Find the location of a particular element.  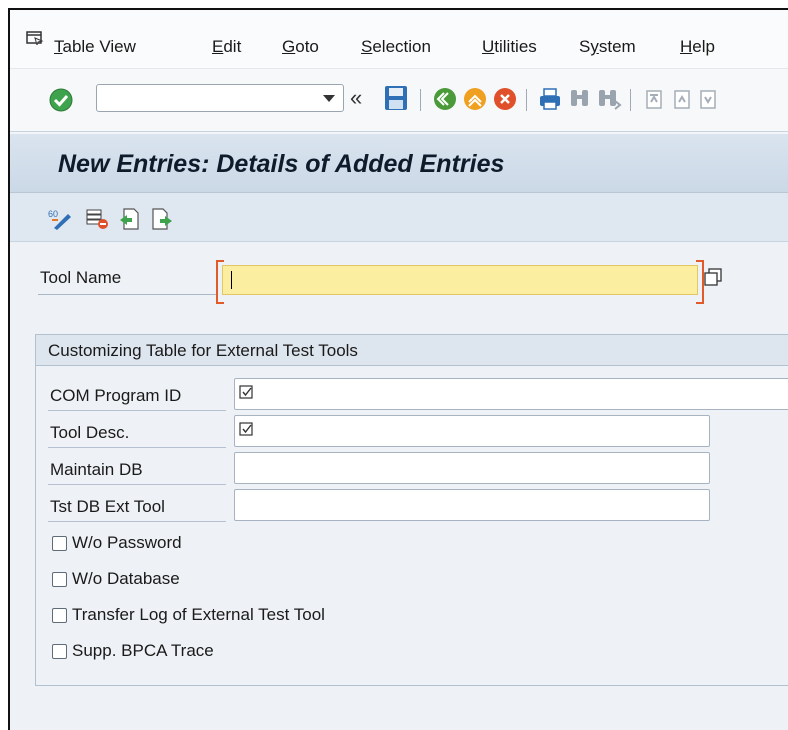

supp-bpca-trace-checkbox is located at coordinates (59, 651).